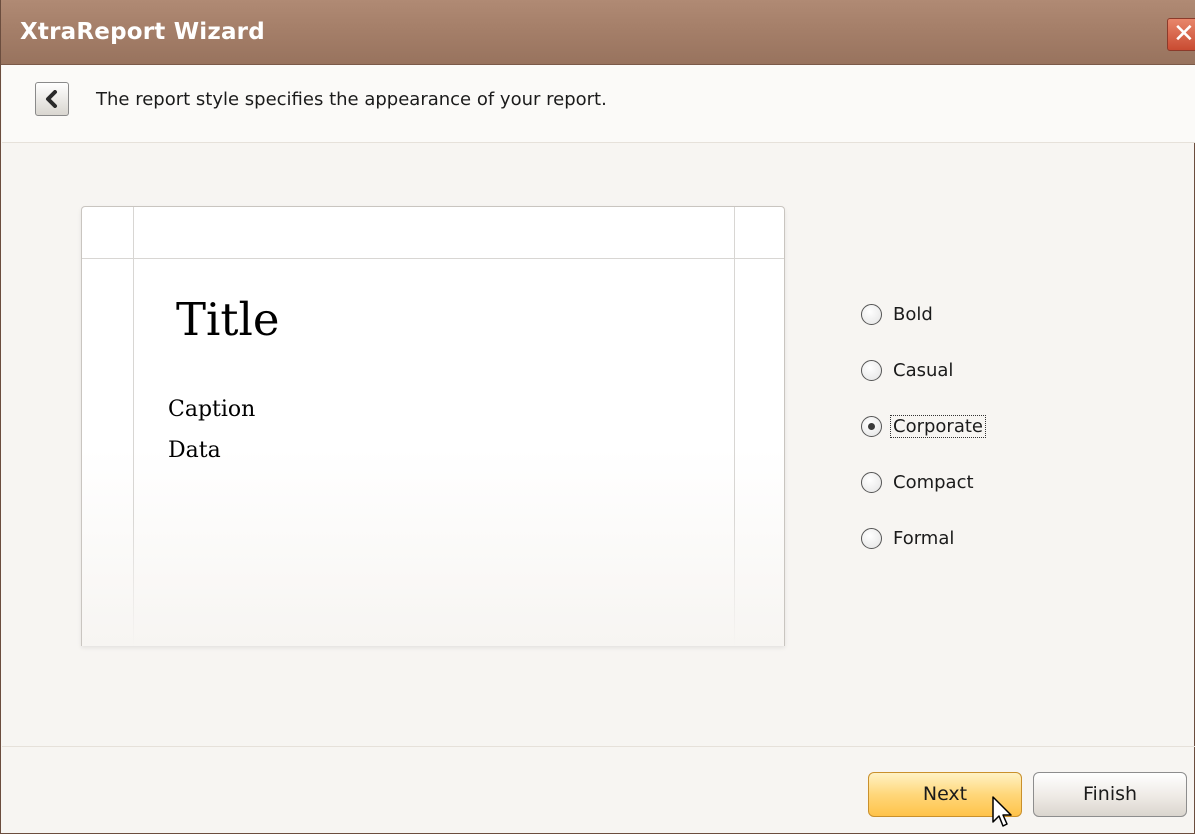 The image size is (1195, 834). Describe the element at coordinates (1184, 34) in the screenshot. I see `close-icon: ✕` at that location.